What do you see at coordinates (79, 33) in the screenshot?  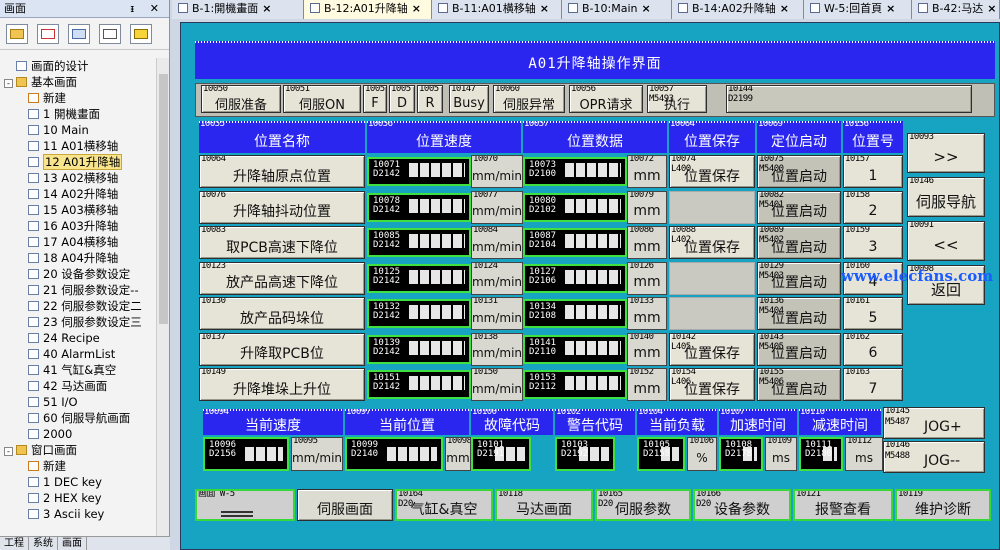 I see `screen-properties-icon` at bounding box center [79, 33].